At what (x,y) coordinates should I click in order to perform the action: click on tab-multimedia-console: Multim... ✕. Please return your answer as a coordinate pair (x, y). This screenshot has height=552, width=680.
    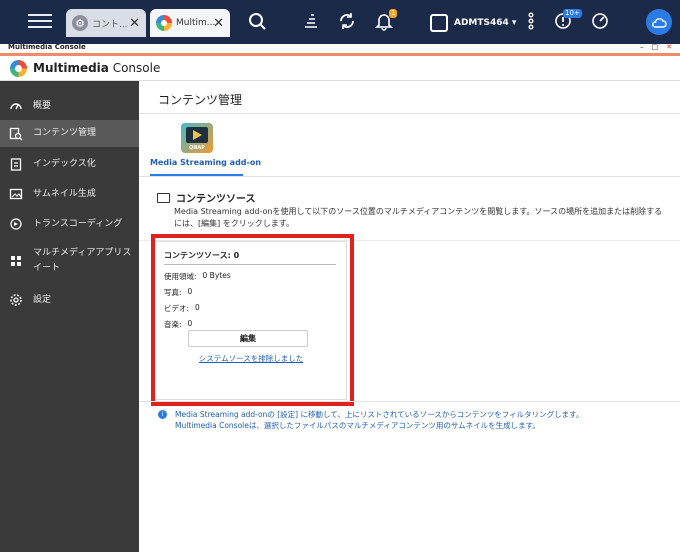
    Looking at the image, I should click on (190, 23).